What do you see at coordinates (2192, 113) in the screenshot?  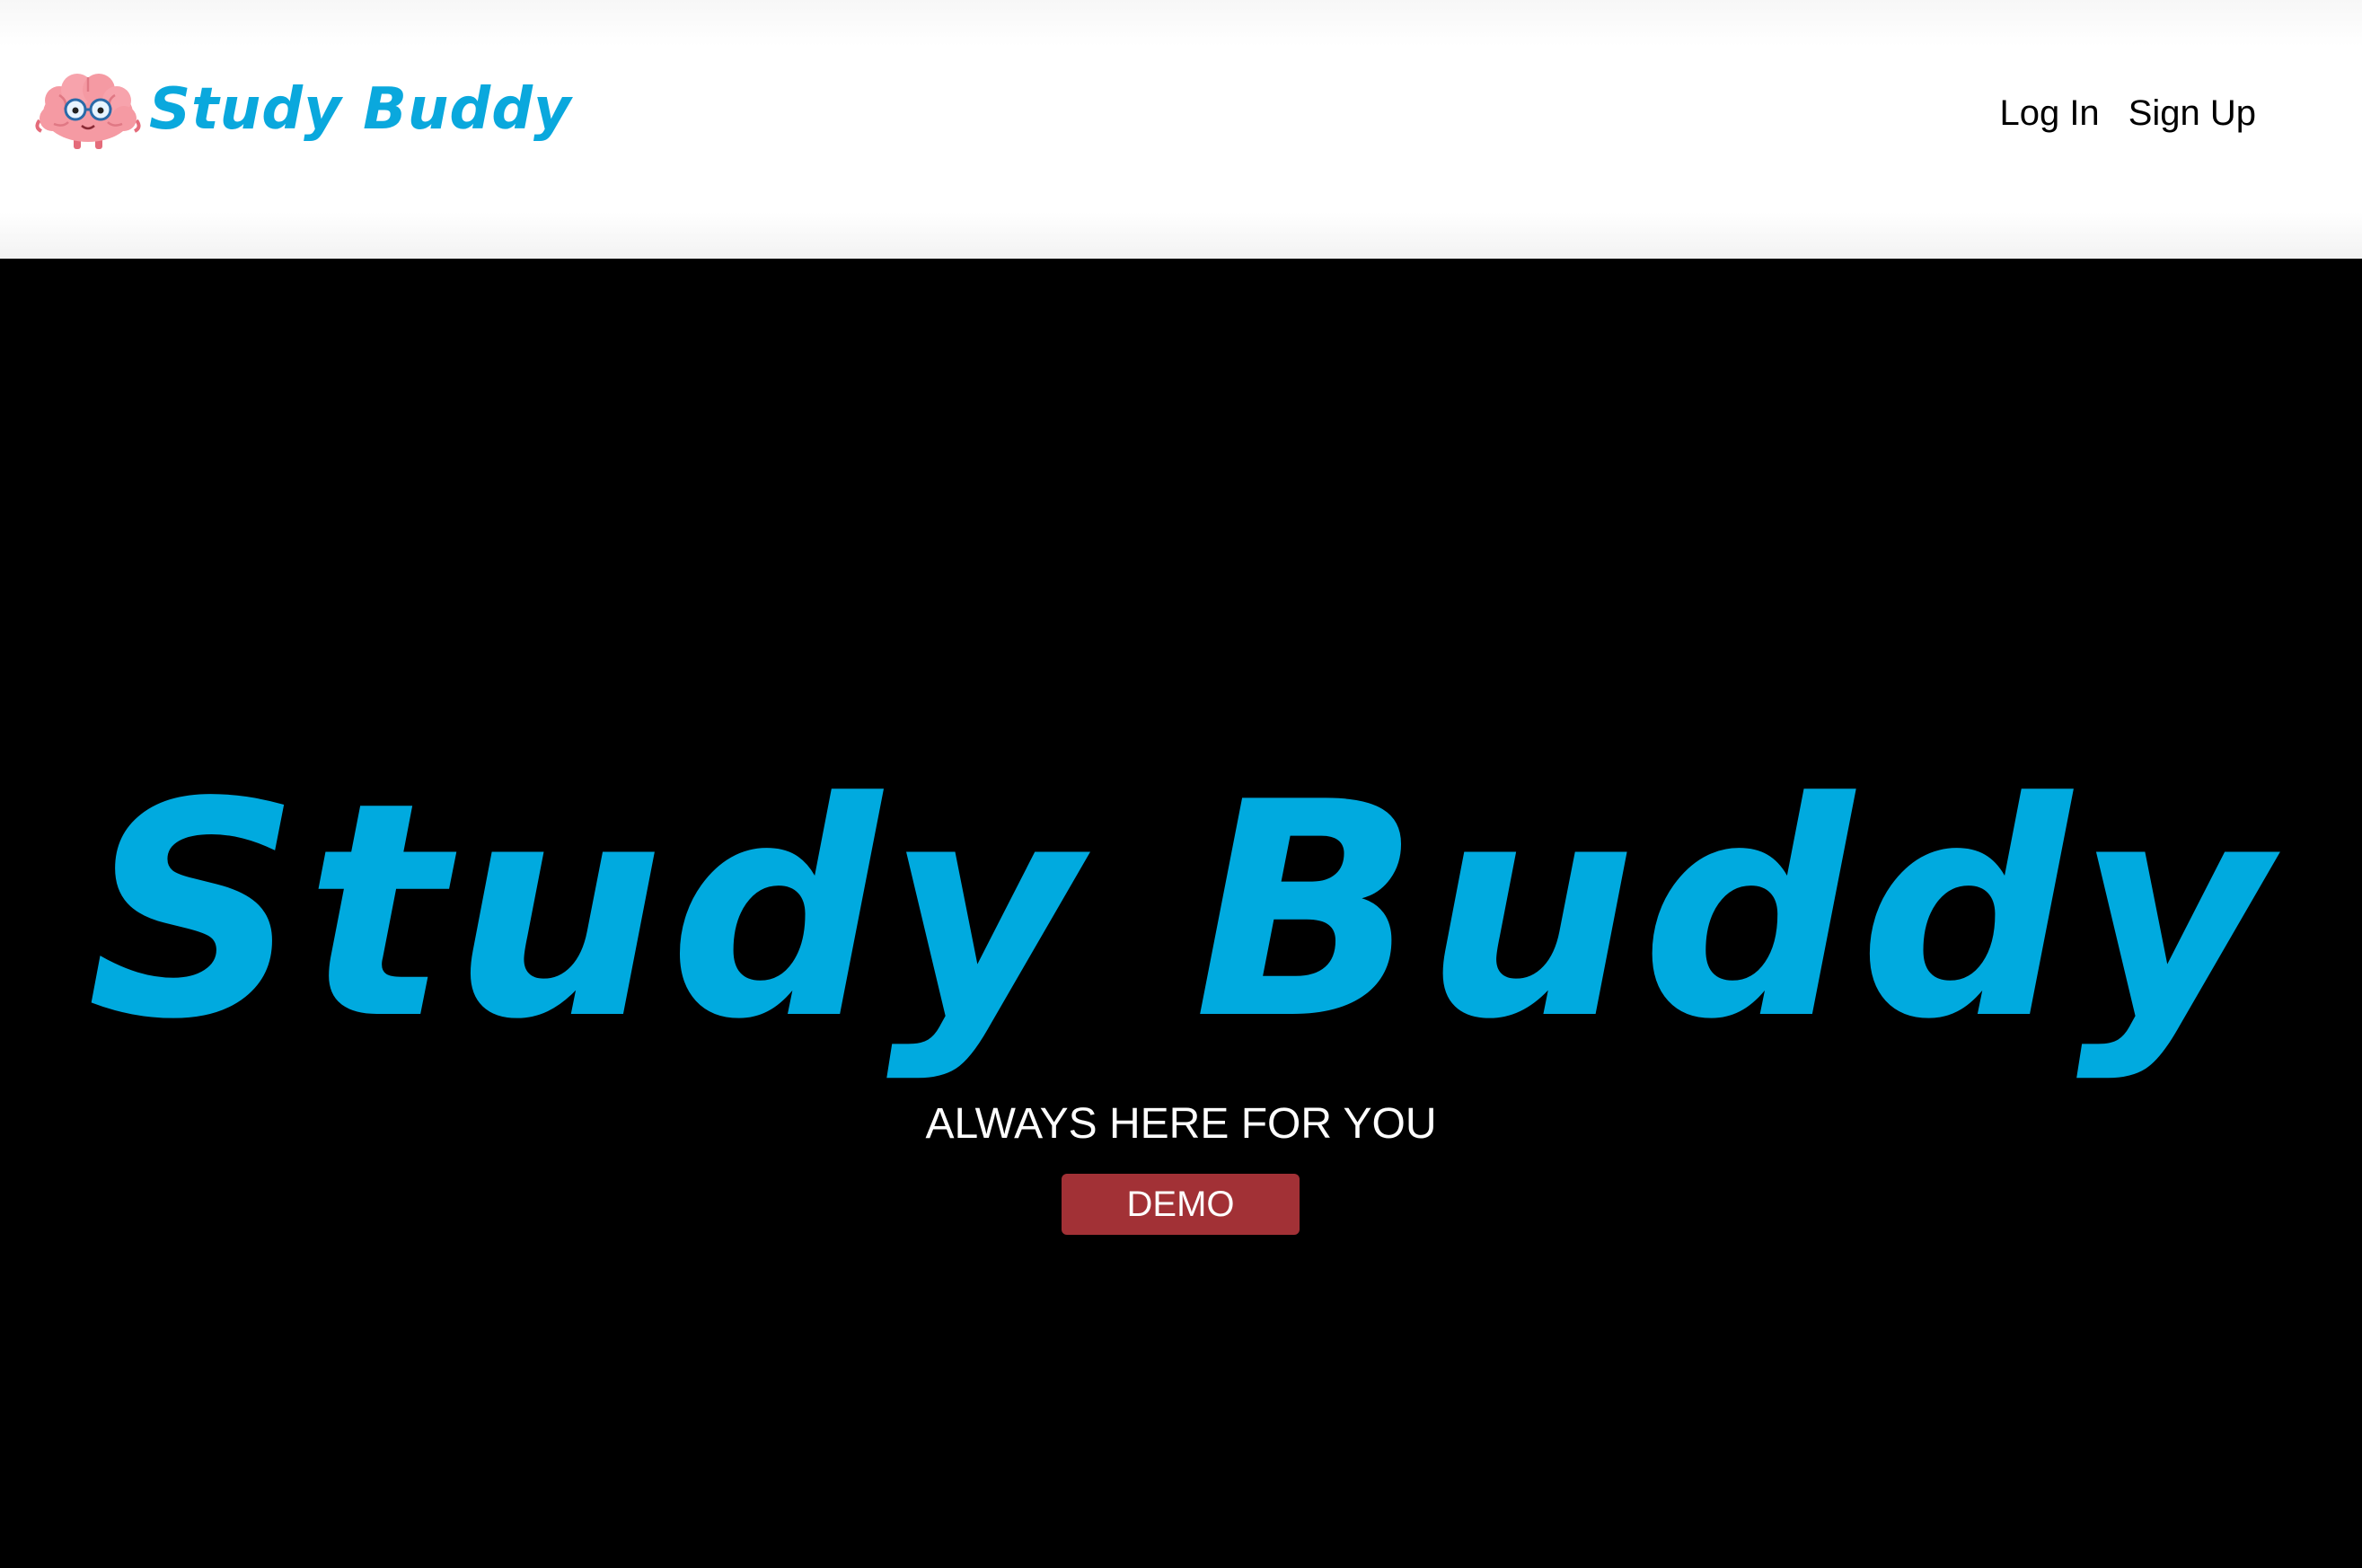 I see `signup-link: Sign Up` at bounding box center [2192, 113].